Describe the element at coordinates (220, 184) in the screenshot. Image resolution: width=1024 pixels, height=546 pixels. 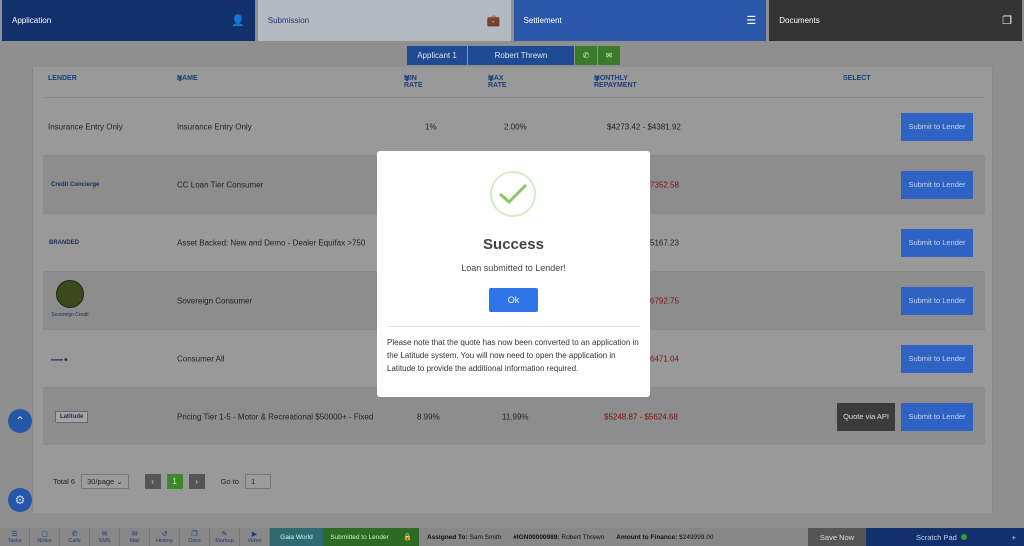
I see `name-cell: CC Loan Tier Consumer` at that location.